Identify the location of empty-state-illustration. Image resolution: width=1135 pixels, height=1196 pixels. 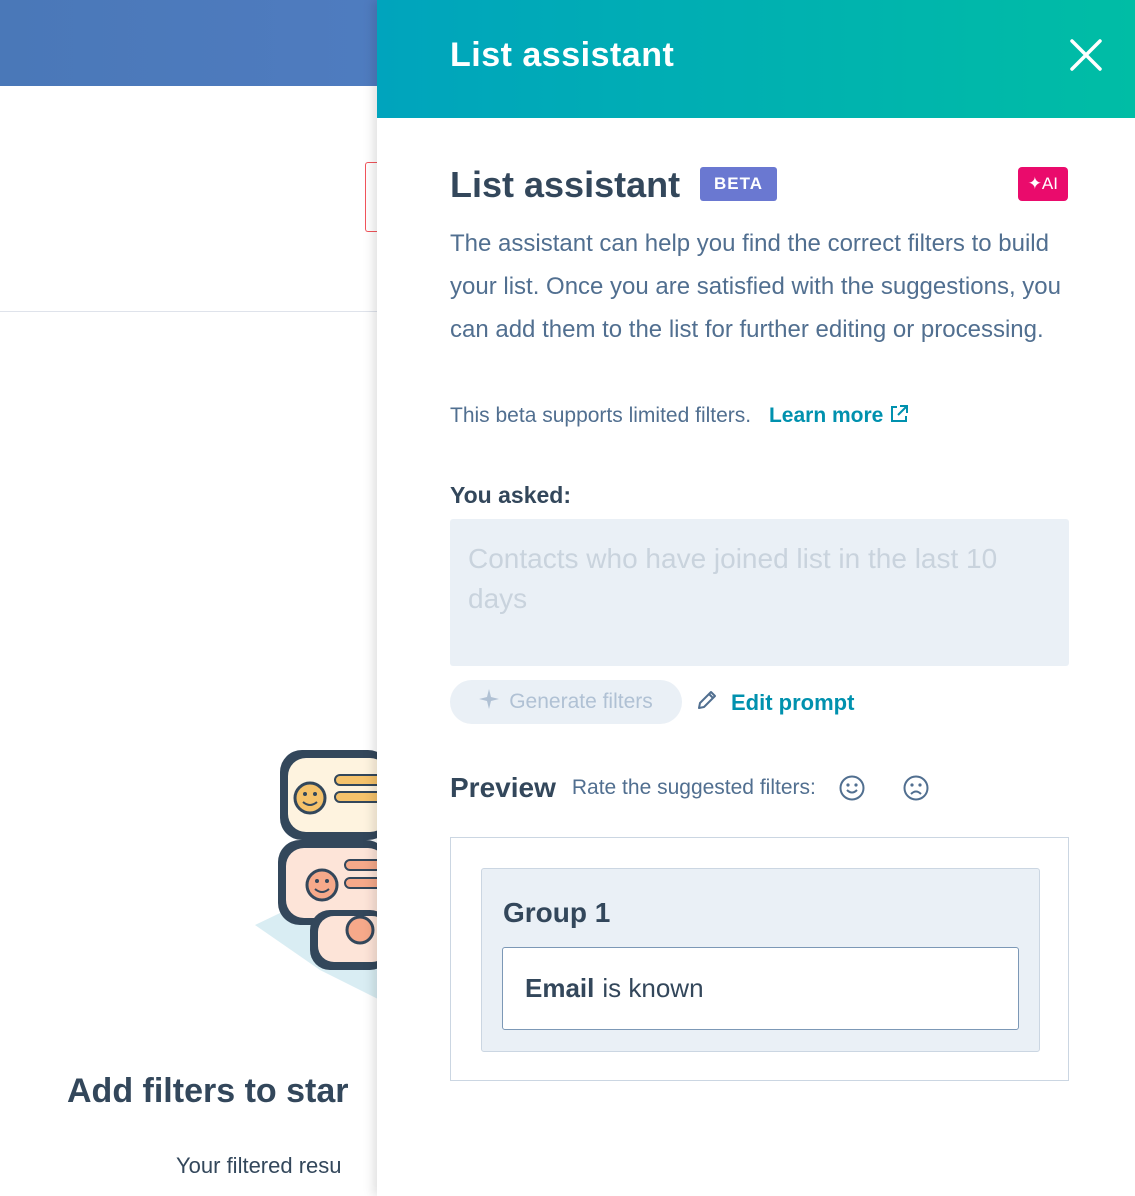
(320, 872).